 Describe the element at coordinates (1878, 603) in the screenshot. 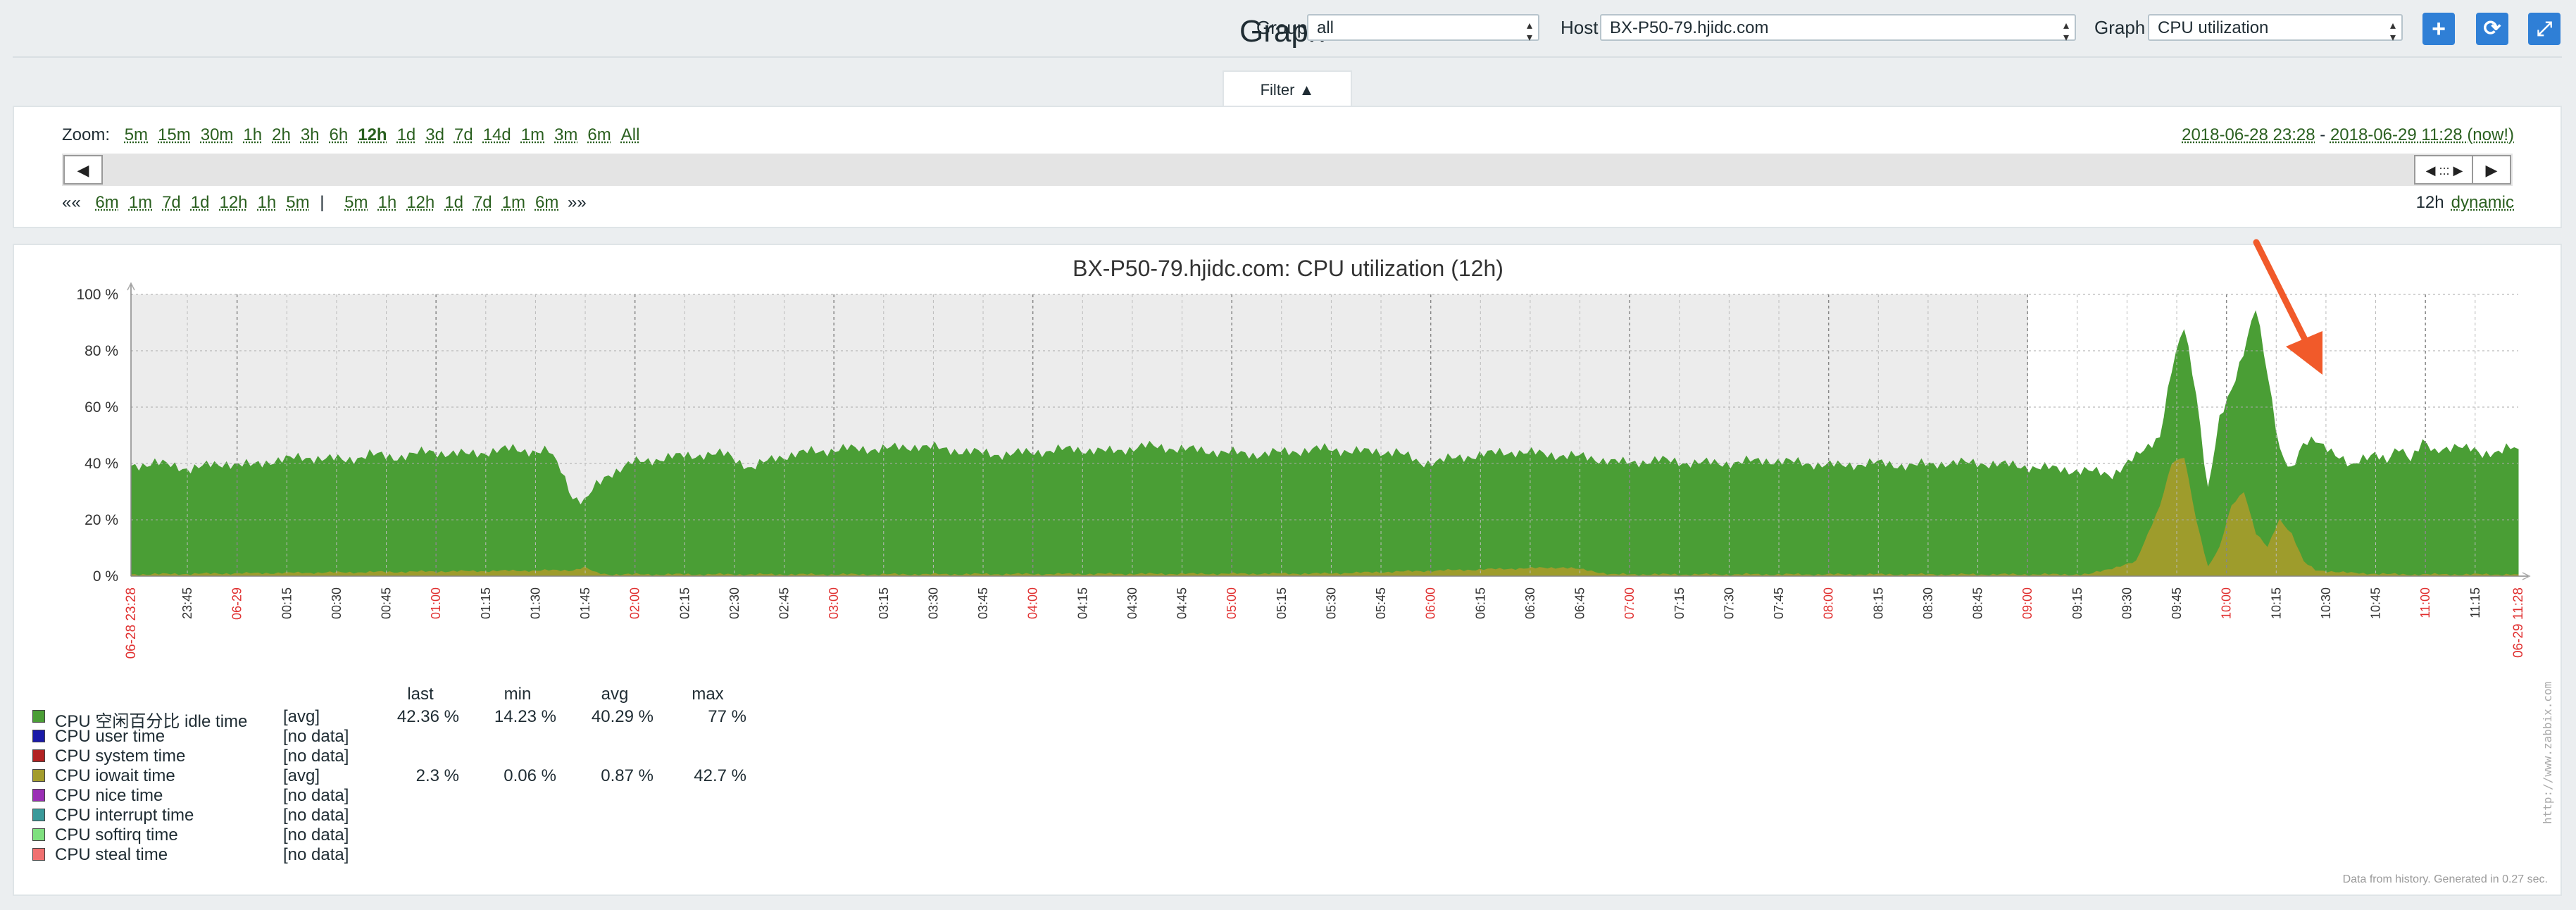

I see `x-tick-label: 08:15` at that location.